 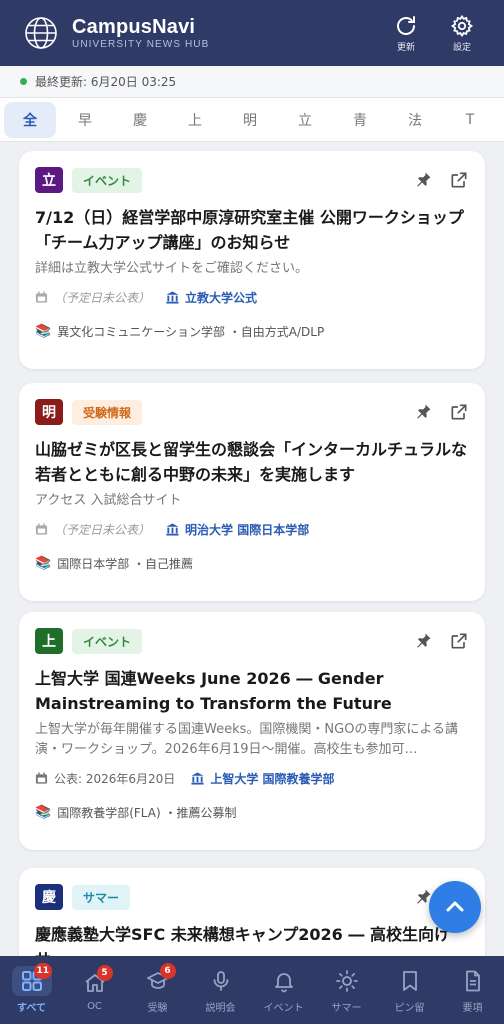 I want to click on tab-waseda: 早, so click(x=85, y=120).